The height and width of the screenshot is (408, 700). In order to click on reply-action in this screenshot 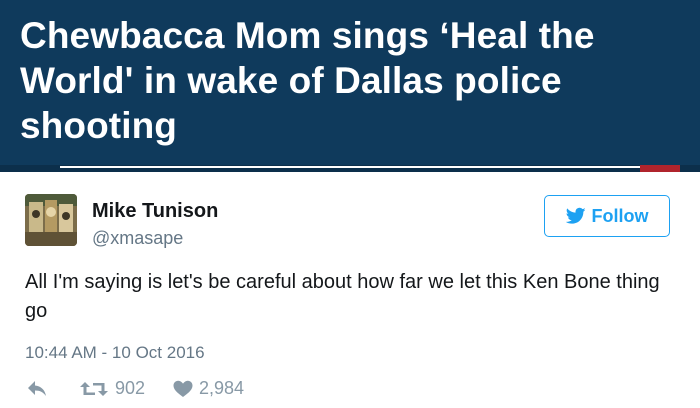, I will do `click(37, 388)`.